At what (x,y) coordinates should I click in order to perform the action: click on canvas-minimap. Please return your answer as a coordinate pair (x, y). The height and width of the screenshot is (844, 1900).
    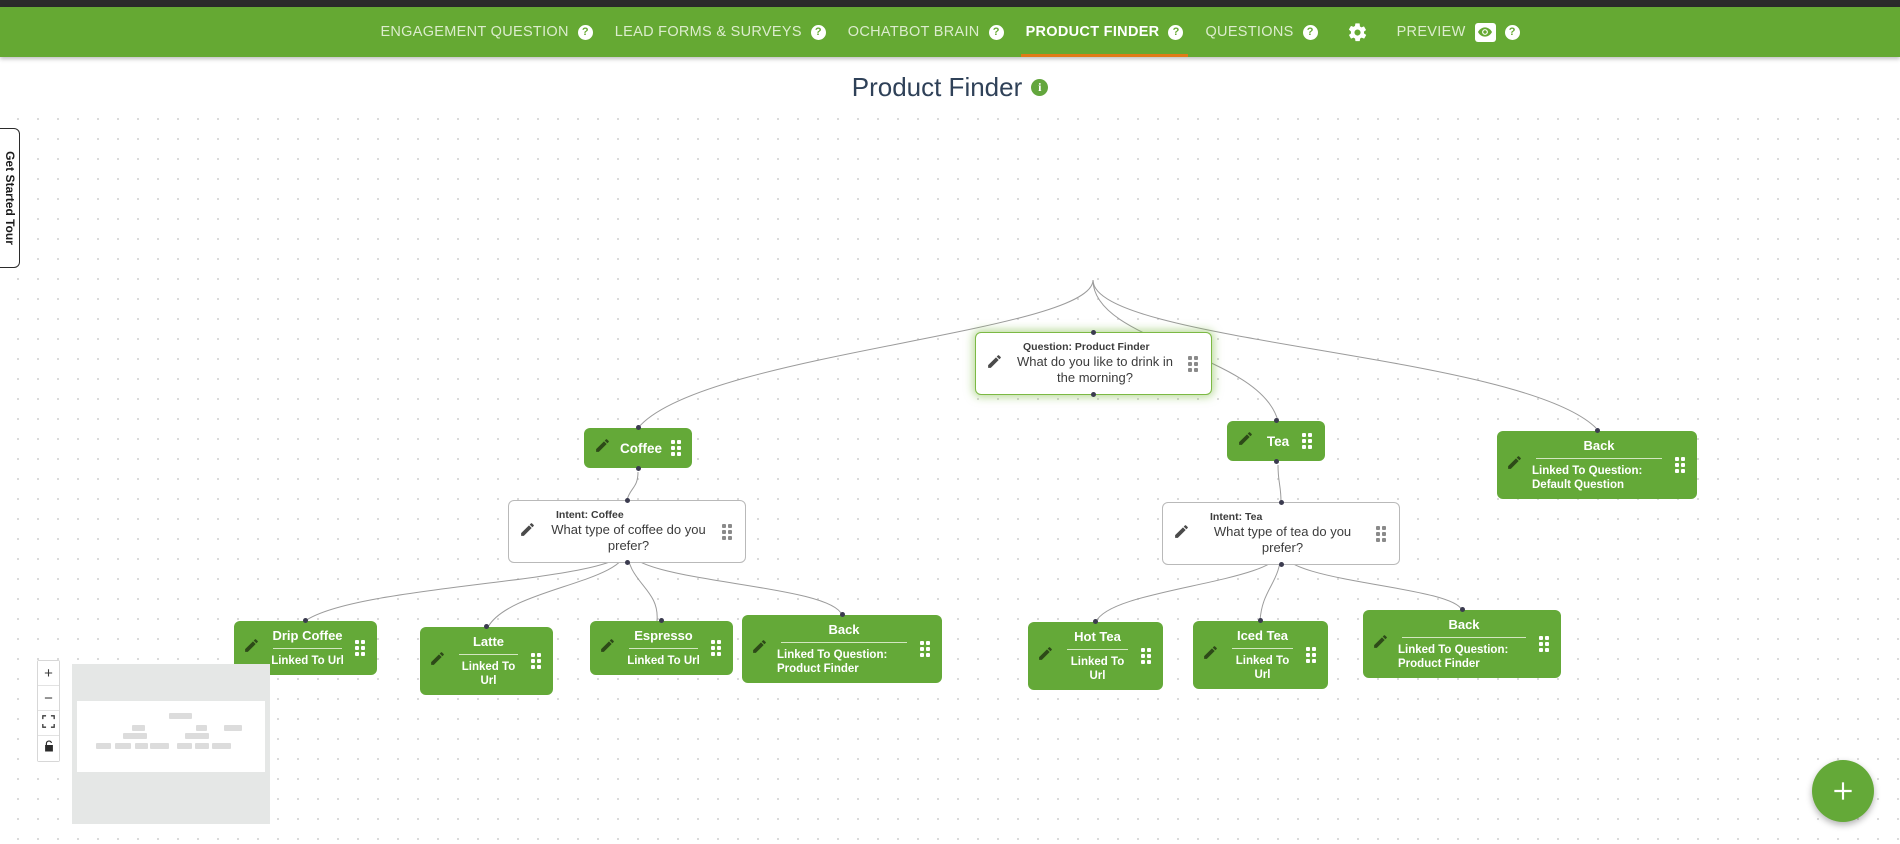
    Looking at the image, I should click on (171, 744).